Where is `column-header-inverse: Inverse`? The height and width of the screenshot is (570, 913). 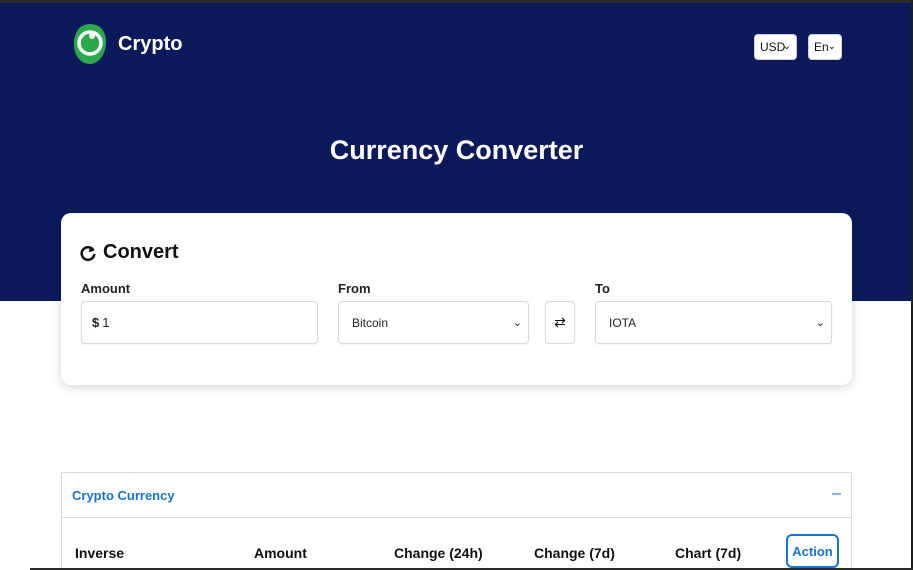 column-header-inverse: Inverse is located at coordinates (100, 553).